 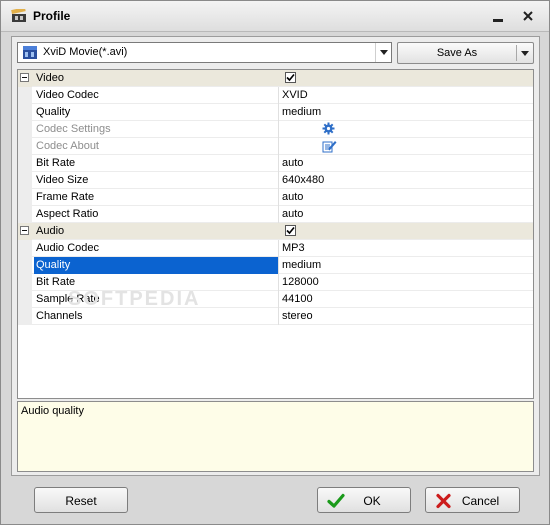 I want to click on close-button, so click(x=528, y=16).